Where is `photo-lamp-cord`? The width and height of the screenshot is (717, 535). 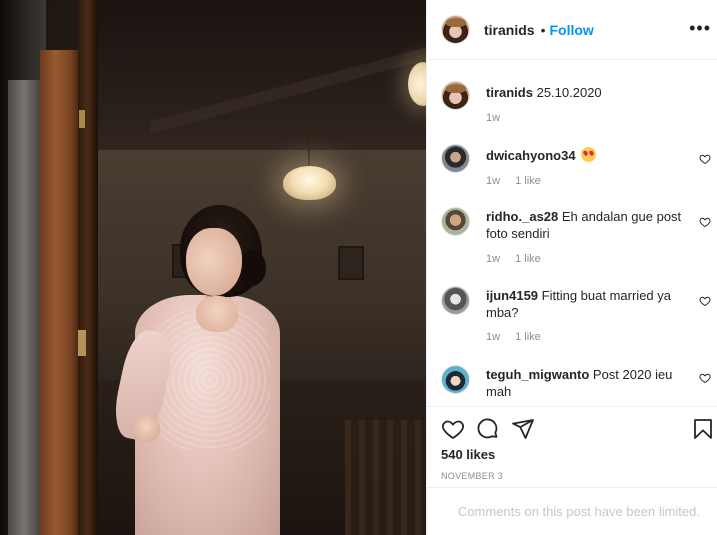
photo-lamp-cord is located at coordinates (309, 145).